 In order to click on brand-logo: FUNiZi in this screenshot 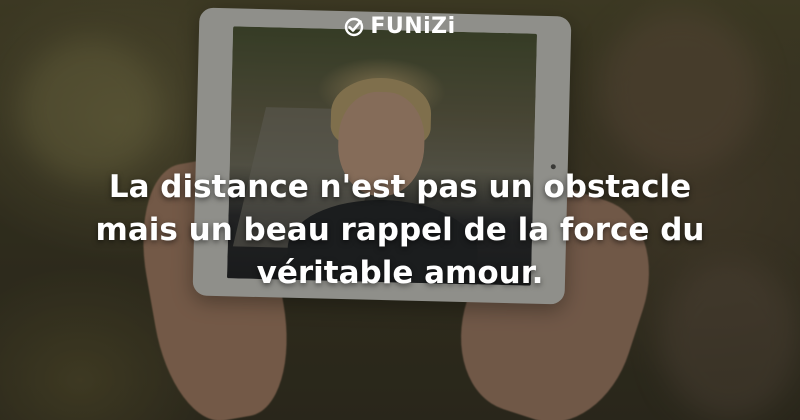, I will do `click(400, 26)`.